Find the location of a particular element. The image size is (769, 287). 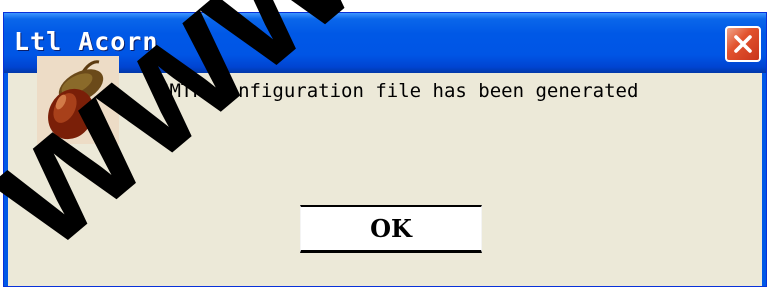

acorn-icon is located at coordinates (78, 100).